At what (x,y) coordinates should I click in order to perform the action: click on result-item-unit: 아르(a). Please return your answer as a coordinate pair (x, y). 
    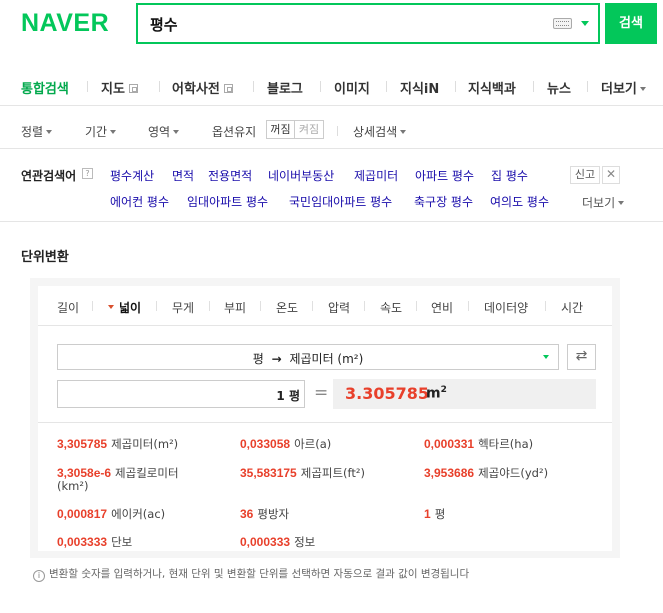
    Looking at the image, I should click on (313, 444).